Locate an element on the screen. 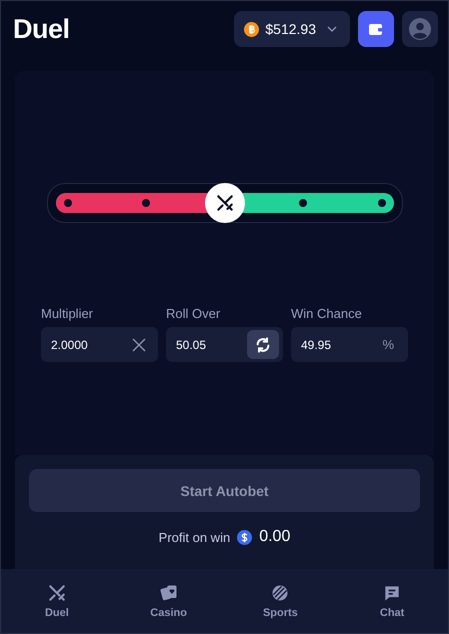  refresh-icon is located at coordinates (263, 344).